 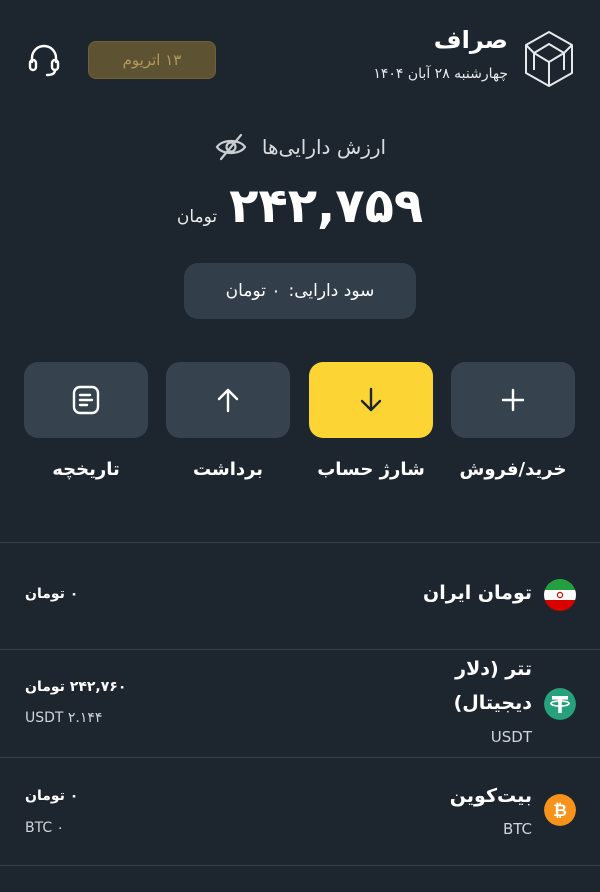 What do you see at coordinates (511, 737) in the screenshot?
I see `asset-symbol: USDT` at bounding box center [511, 737].